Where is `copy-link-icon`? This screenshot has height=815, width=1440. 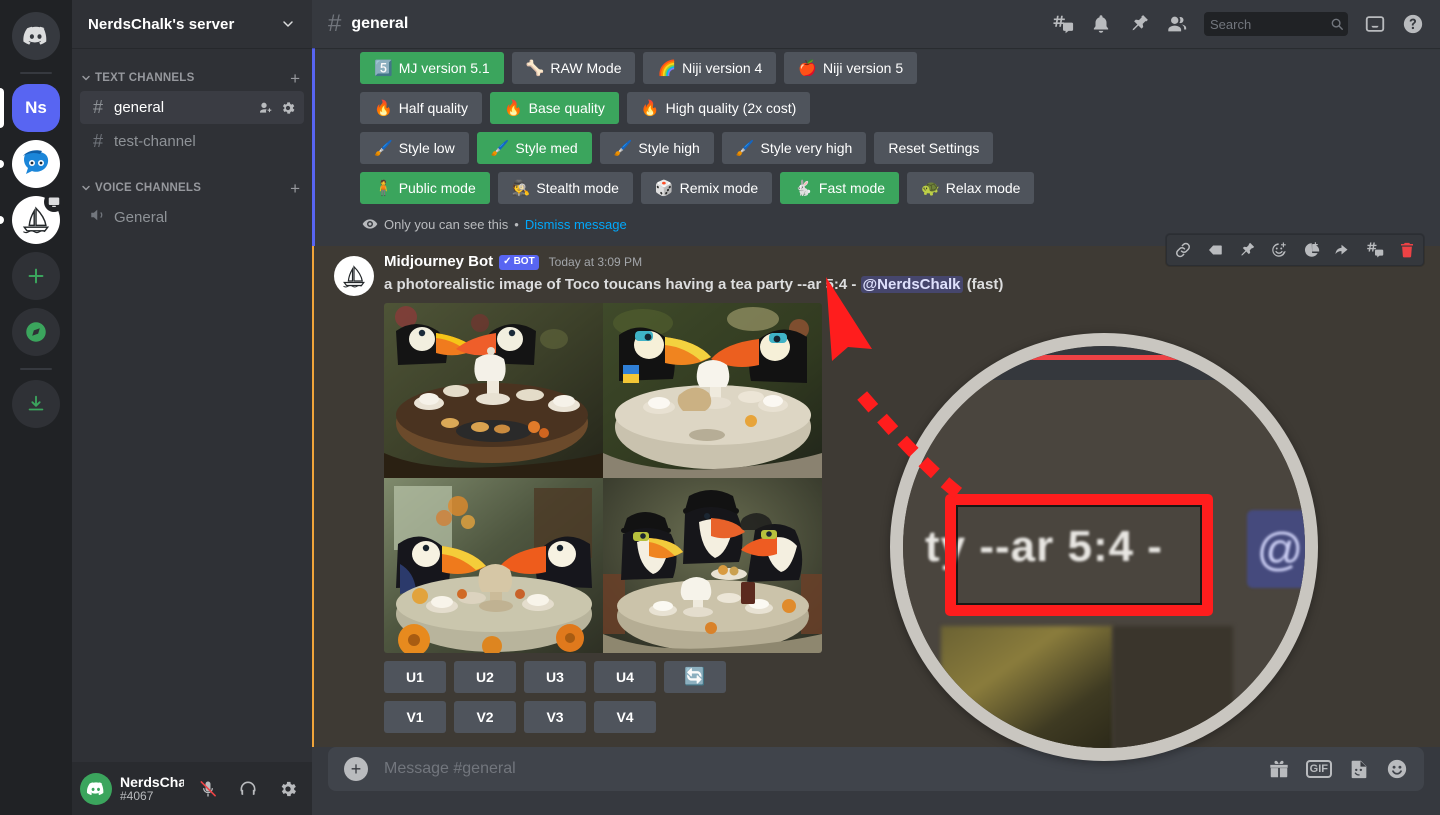
copy-link-icon is located at coordinates (1183, 250).